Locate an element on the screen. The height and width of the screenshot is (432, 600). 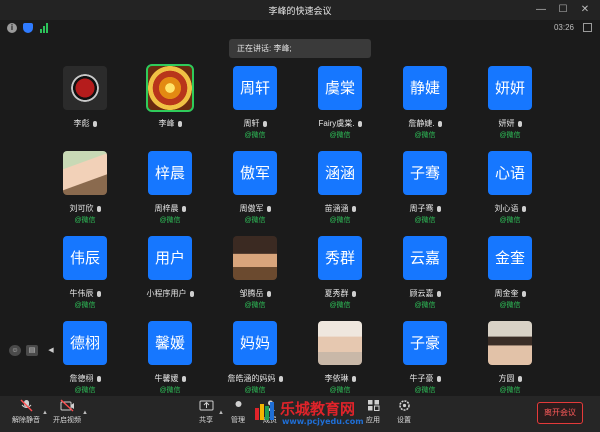
participant-name-text: 邹腾岳 is located at coordinates (251, 293).